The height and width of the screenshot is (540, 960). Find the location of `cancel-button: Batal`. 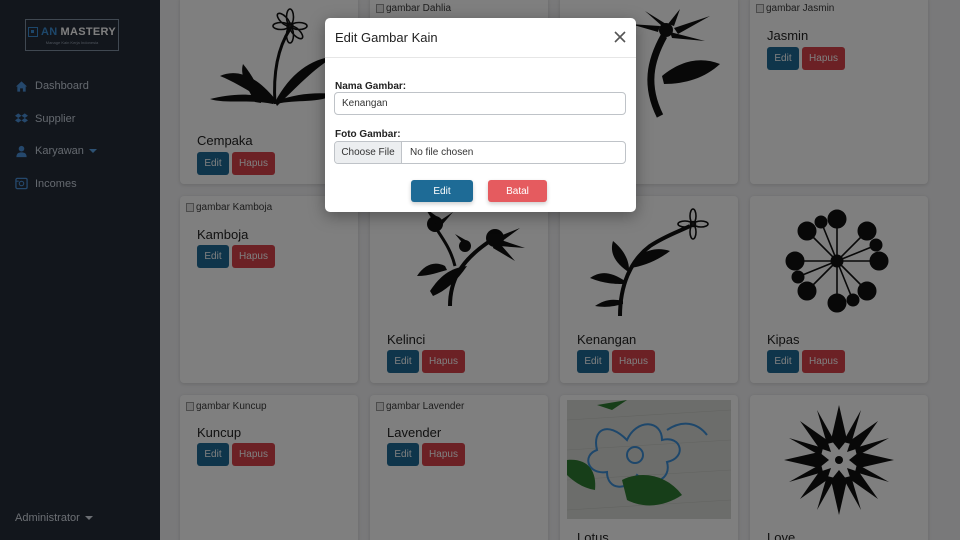

cancel-button: Batal is located at coordinates (517, 191).